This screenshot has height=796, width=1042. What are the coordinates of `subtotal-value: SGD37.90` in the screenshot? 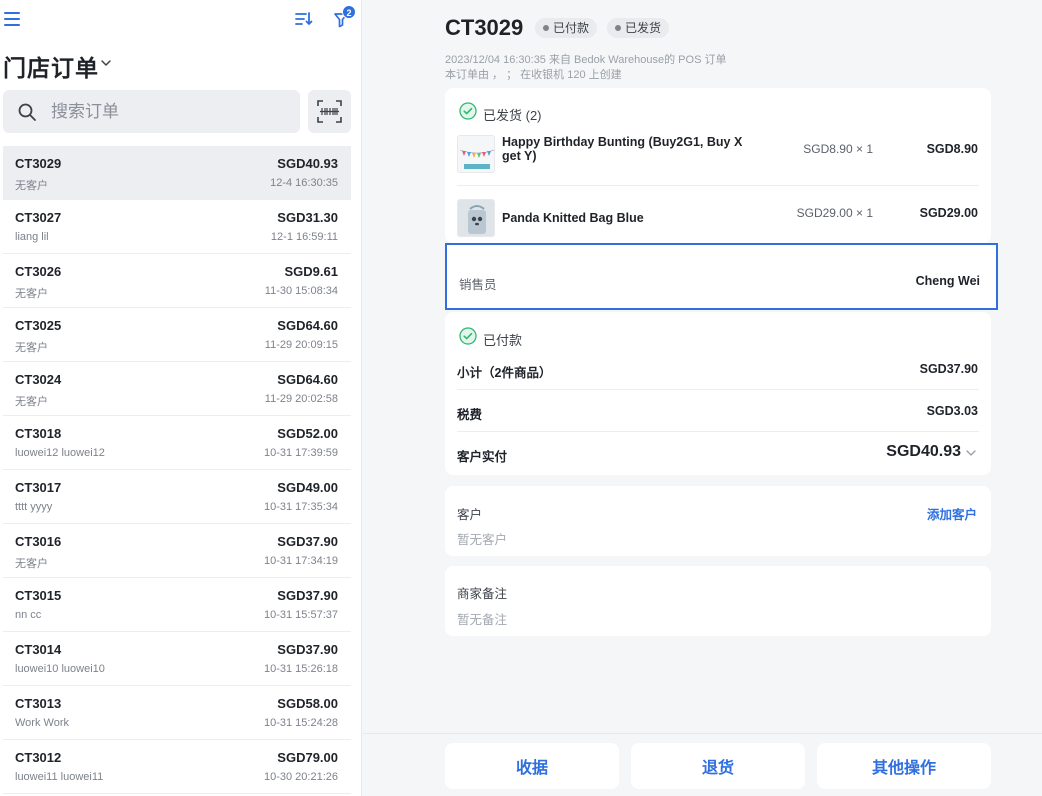 It's located at (948, 369).